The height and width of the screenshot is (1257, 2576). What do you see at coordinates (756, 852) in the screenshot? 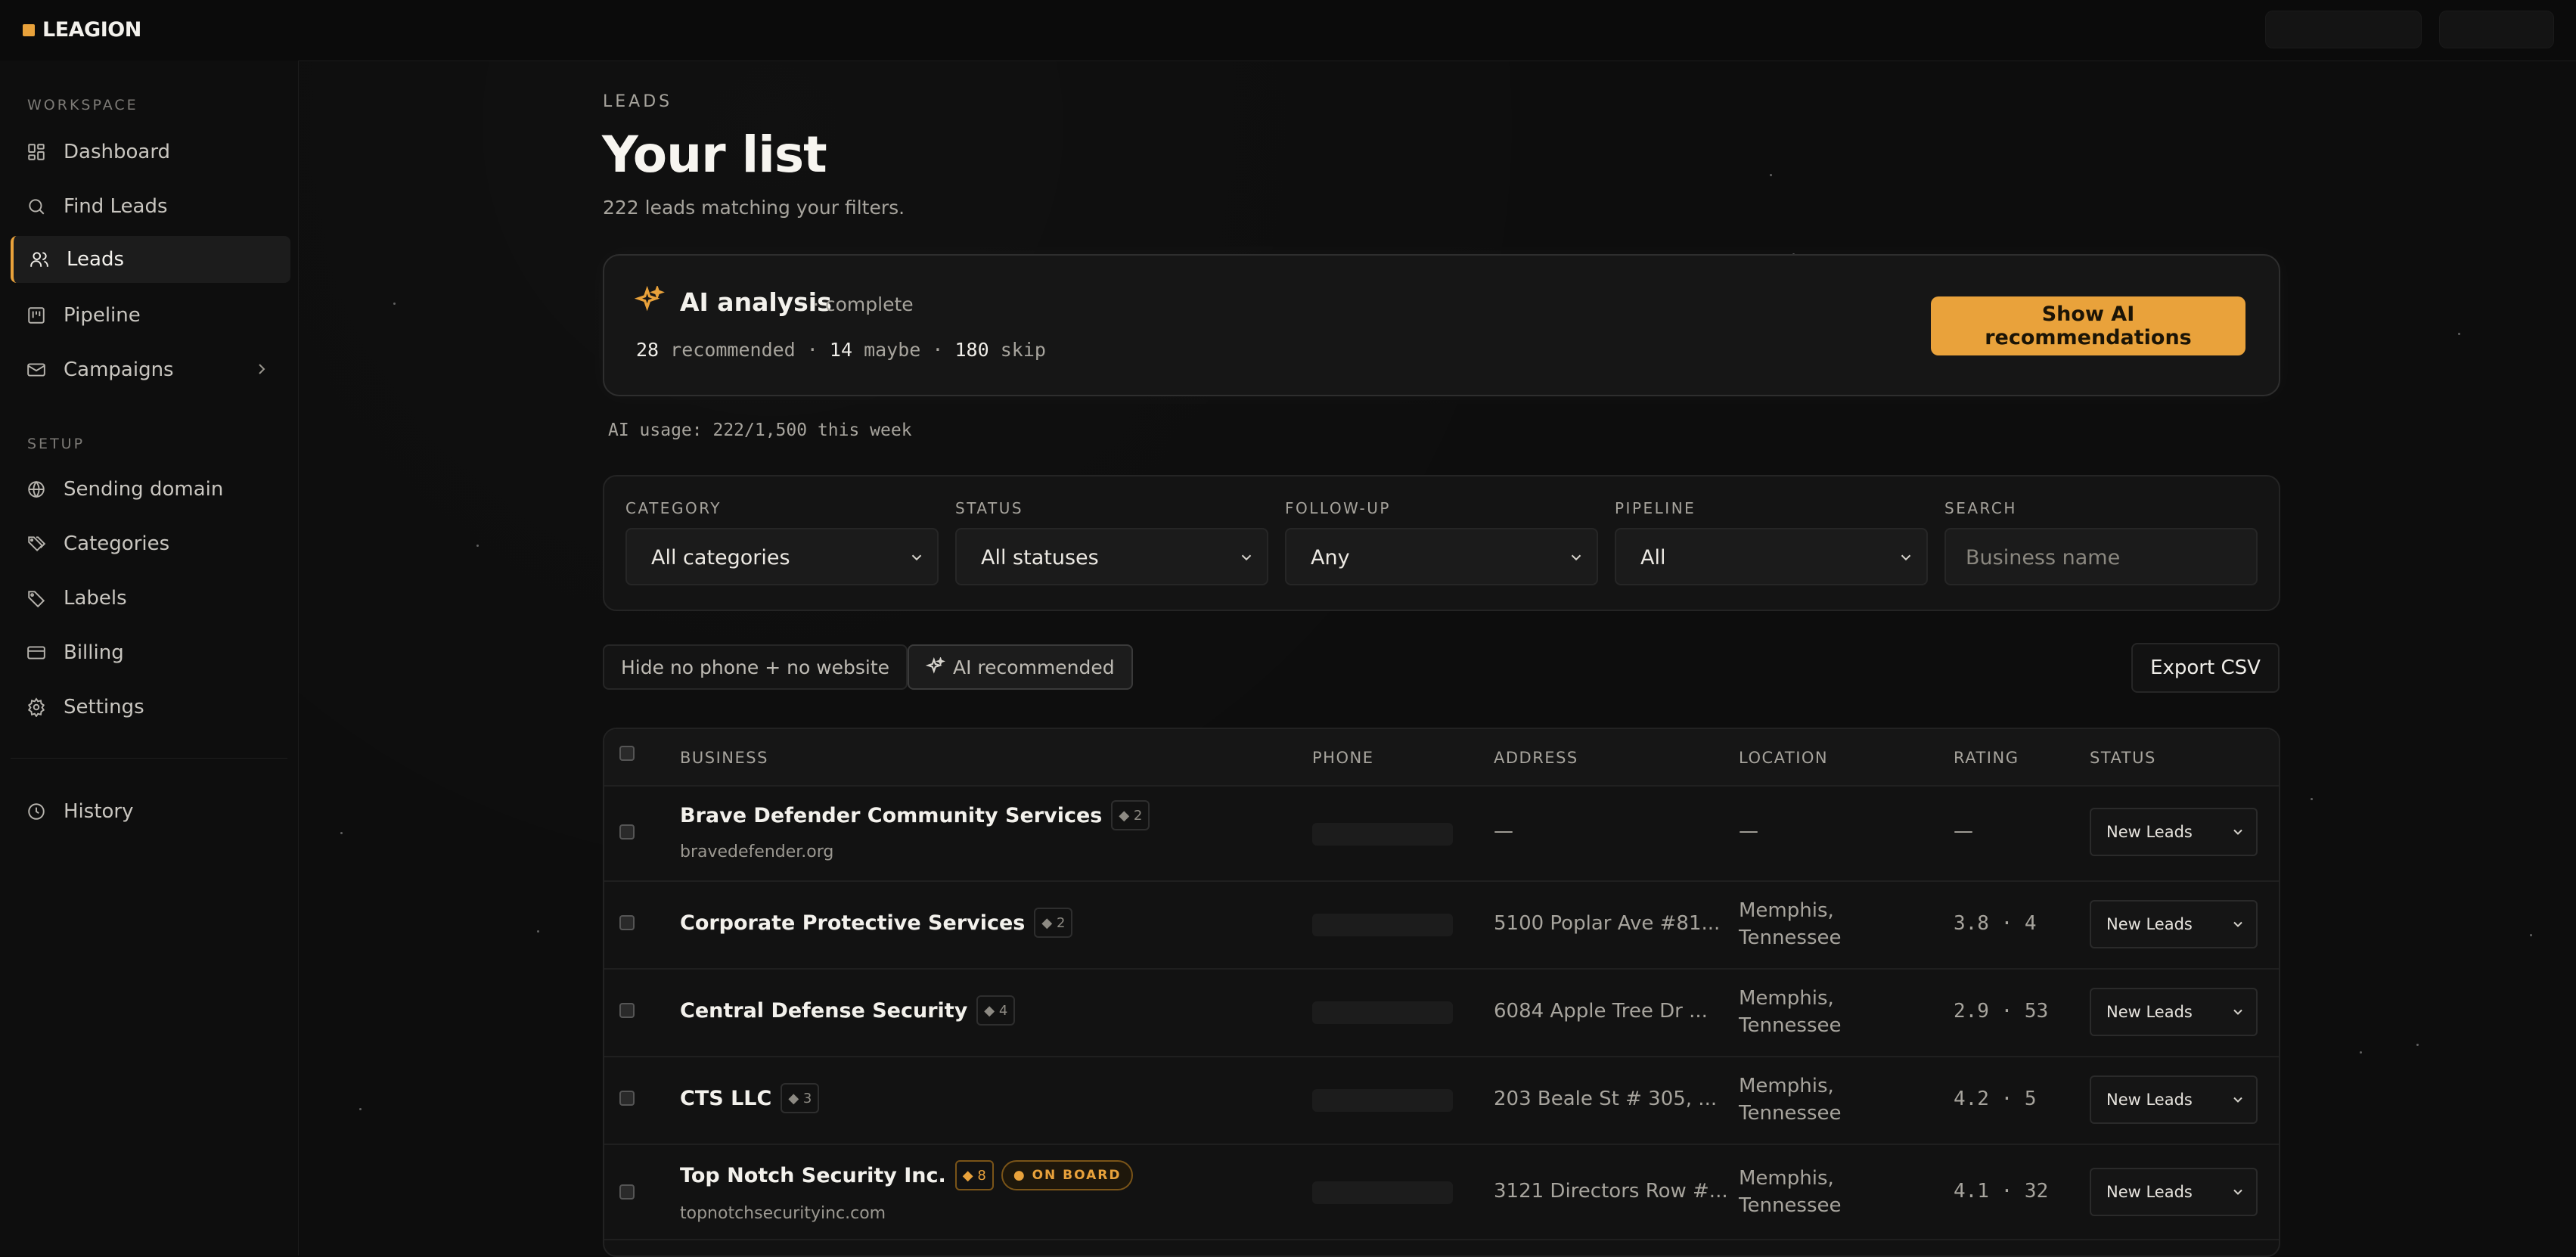
I see `business-domain: bravedefender.org` at bounding box center [756, 852].